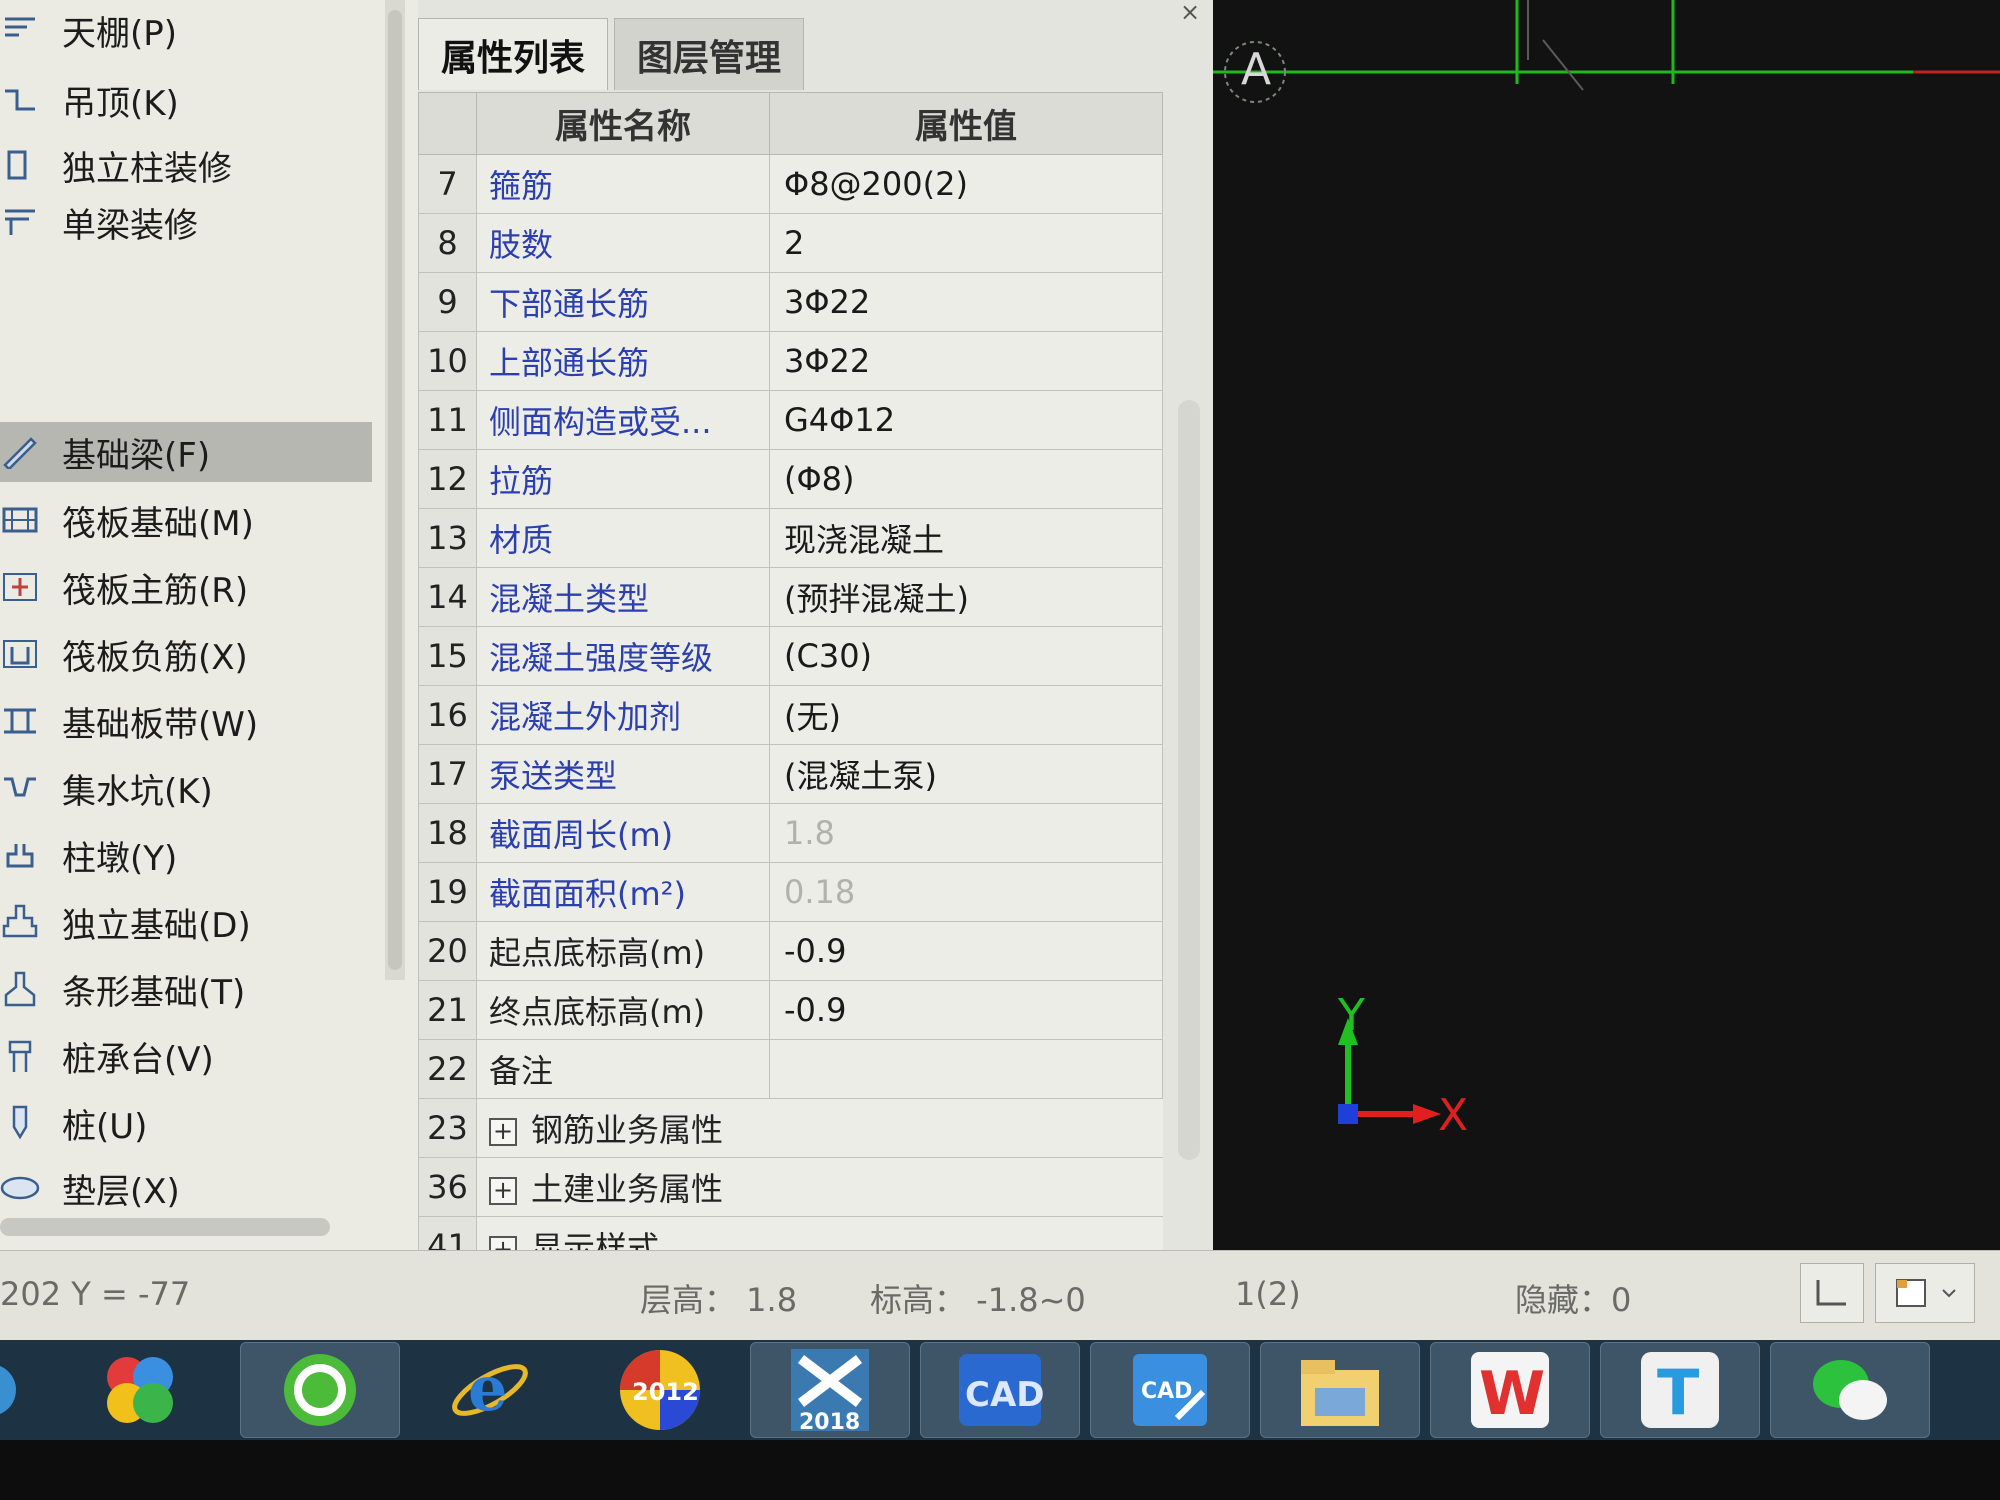  I want to click on taskbar-wechat, so click(1850, 1390).